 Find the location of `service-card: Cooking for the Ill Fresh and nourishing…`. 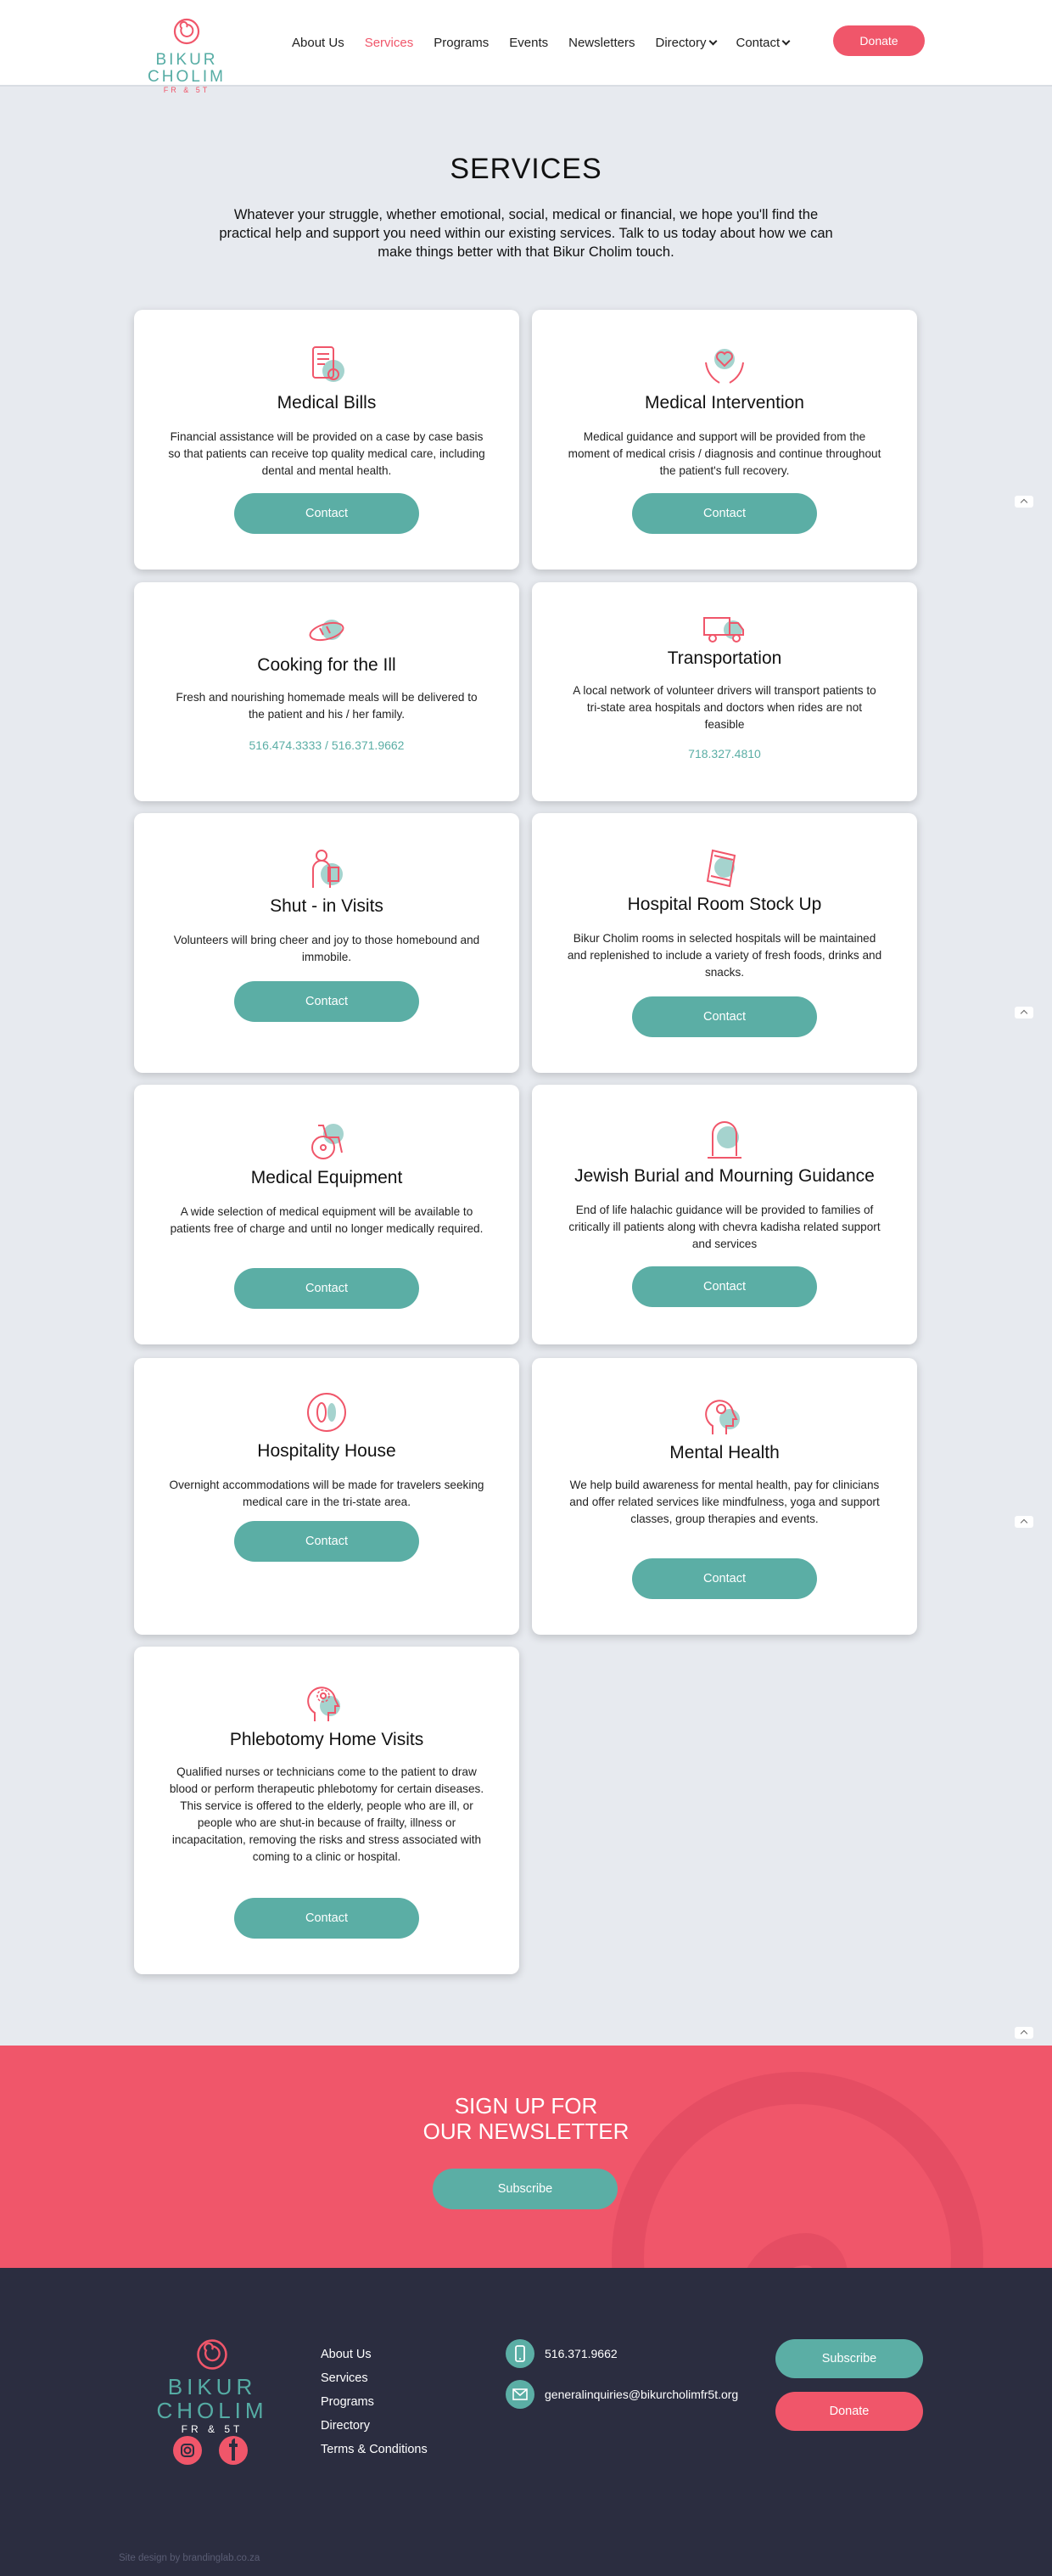

service-card: Cooking for the Ill Fresh and nourishing… is located at coordinates (327, 691).